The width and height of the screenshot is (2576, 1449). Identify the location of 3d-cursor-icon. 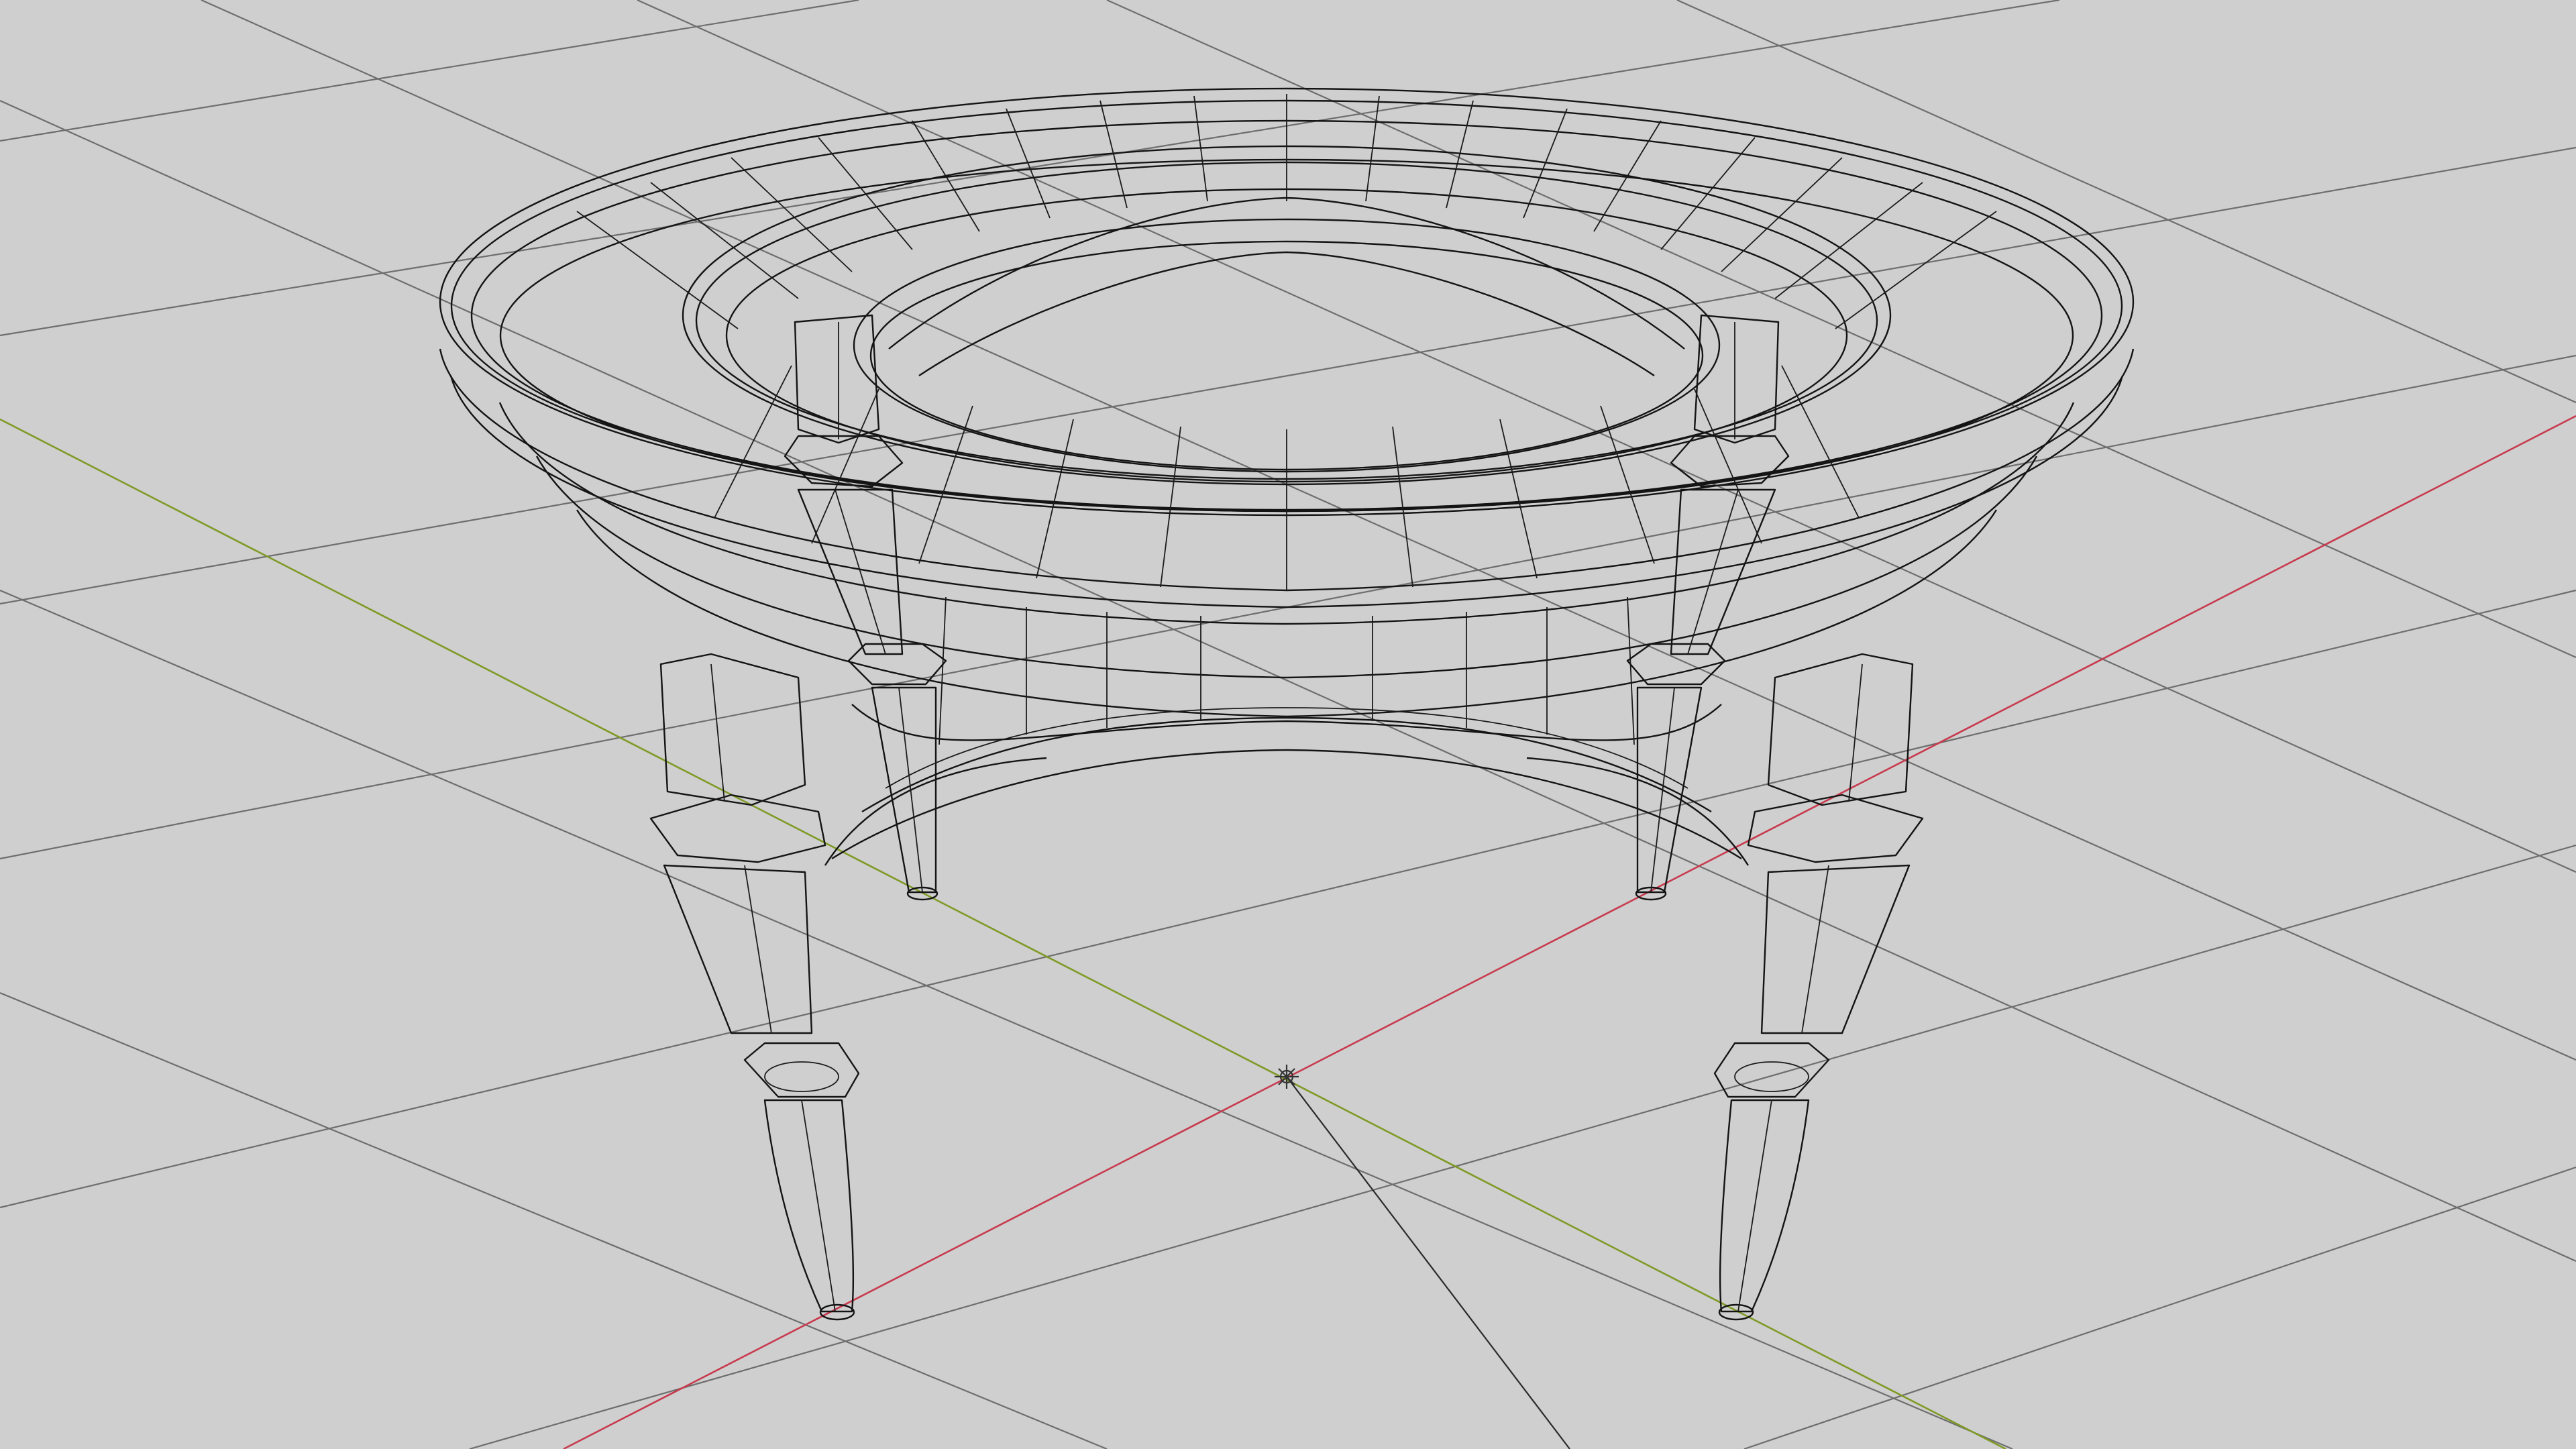
(1287, 1077).